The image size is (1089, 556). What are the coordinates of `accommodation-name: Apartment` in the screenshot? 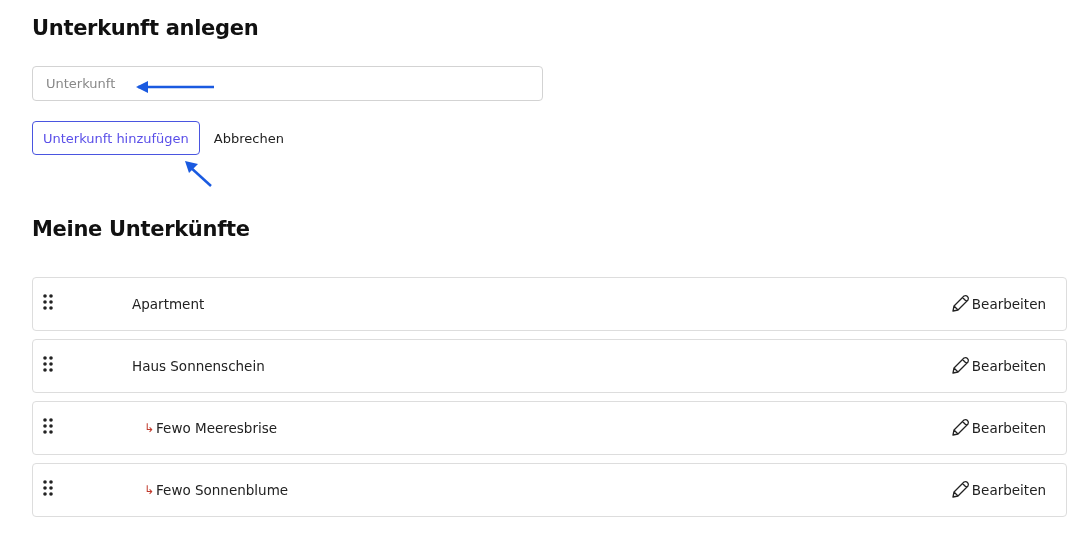 It's located at (168, 304).